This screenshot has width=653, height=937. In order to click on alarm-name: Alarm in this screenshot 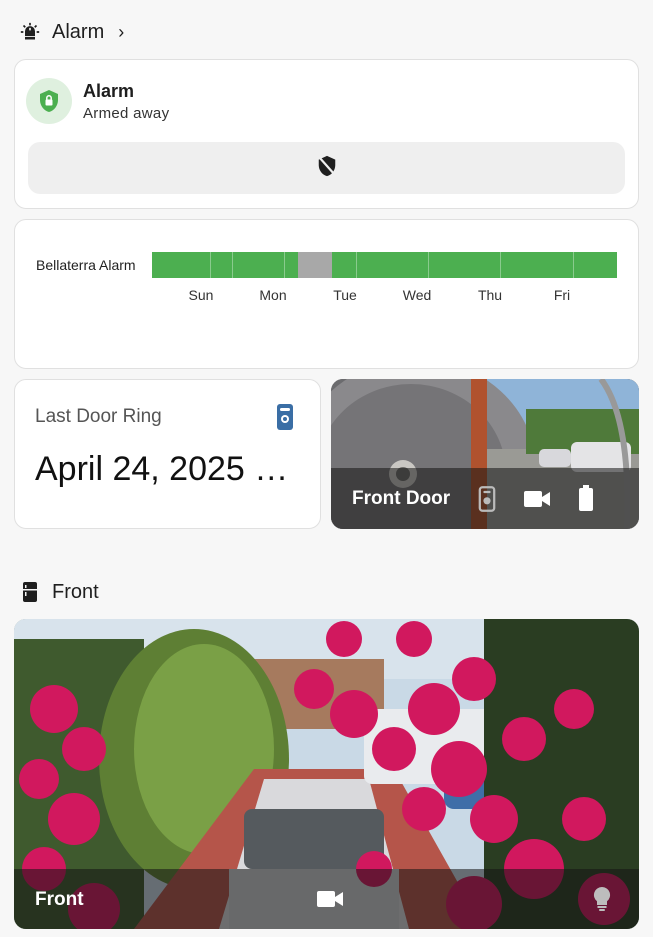, I will do `click(109, 91)`.